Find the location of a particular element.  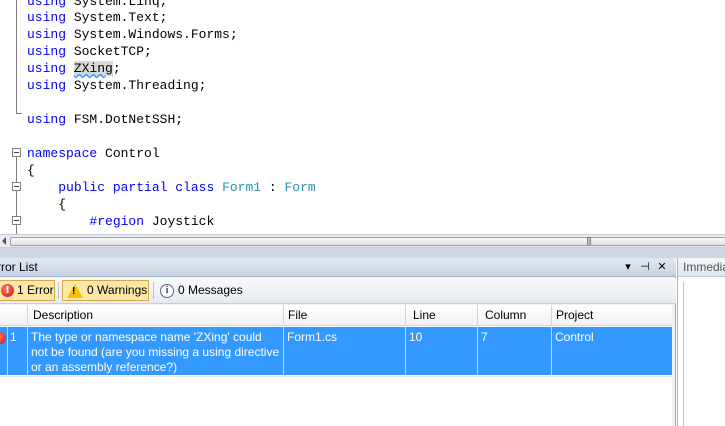

code-text: System.Linq; is located at coordinates (120, 4).